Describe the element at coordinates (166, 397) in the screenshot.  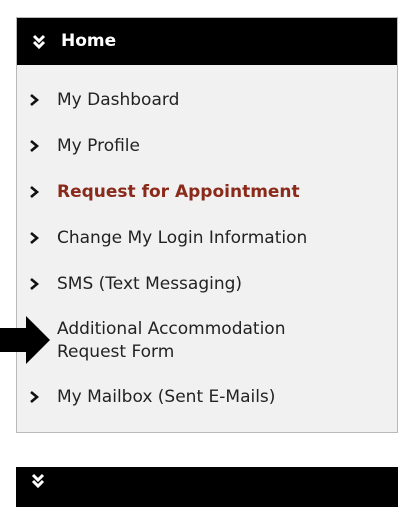
I see `menu-item-label: My Mailbox (Sent E-Mails)` at that location.